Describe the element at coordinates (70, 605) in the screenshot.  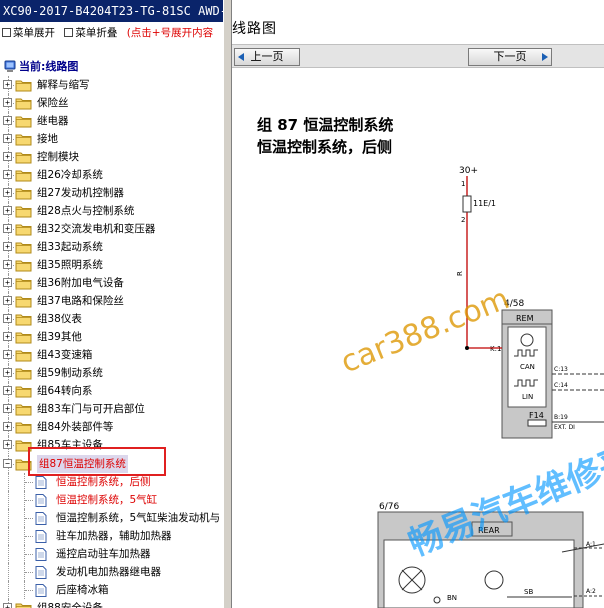
I see `tree-item-label: 组88安全设备` at that location.